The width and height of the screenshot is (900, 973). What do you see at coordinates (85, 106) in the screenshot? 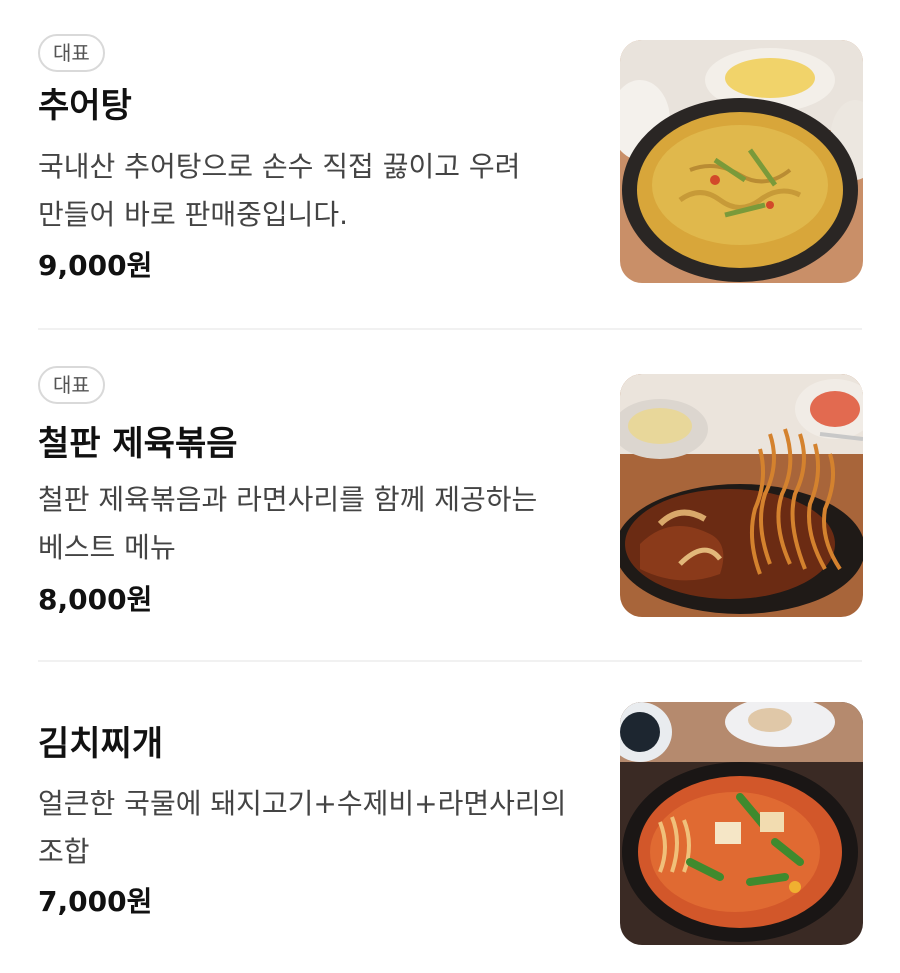
I see `menu-item-name: 추어탕` at bounding box center [85, 106].